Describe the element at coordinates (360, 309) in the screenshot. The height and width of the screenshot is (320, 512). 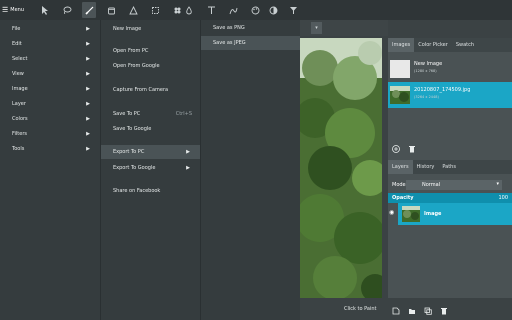
I see `click-to-paint-label: Click to Paint` at that location.